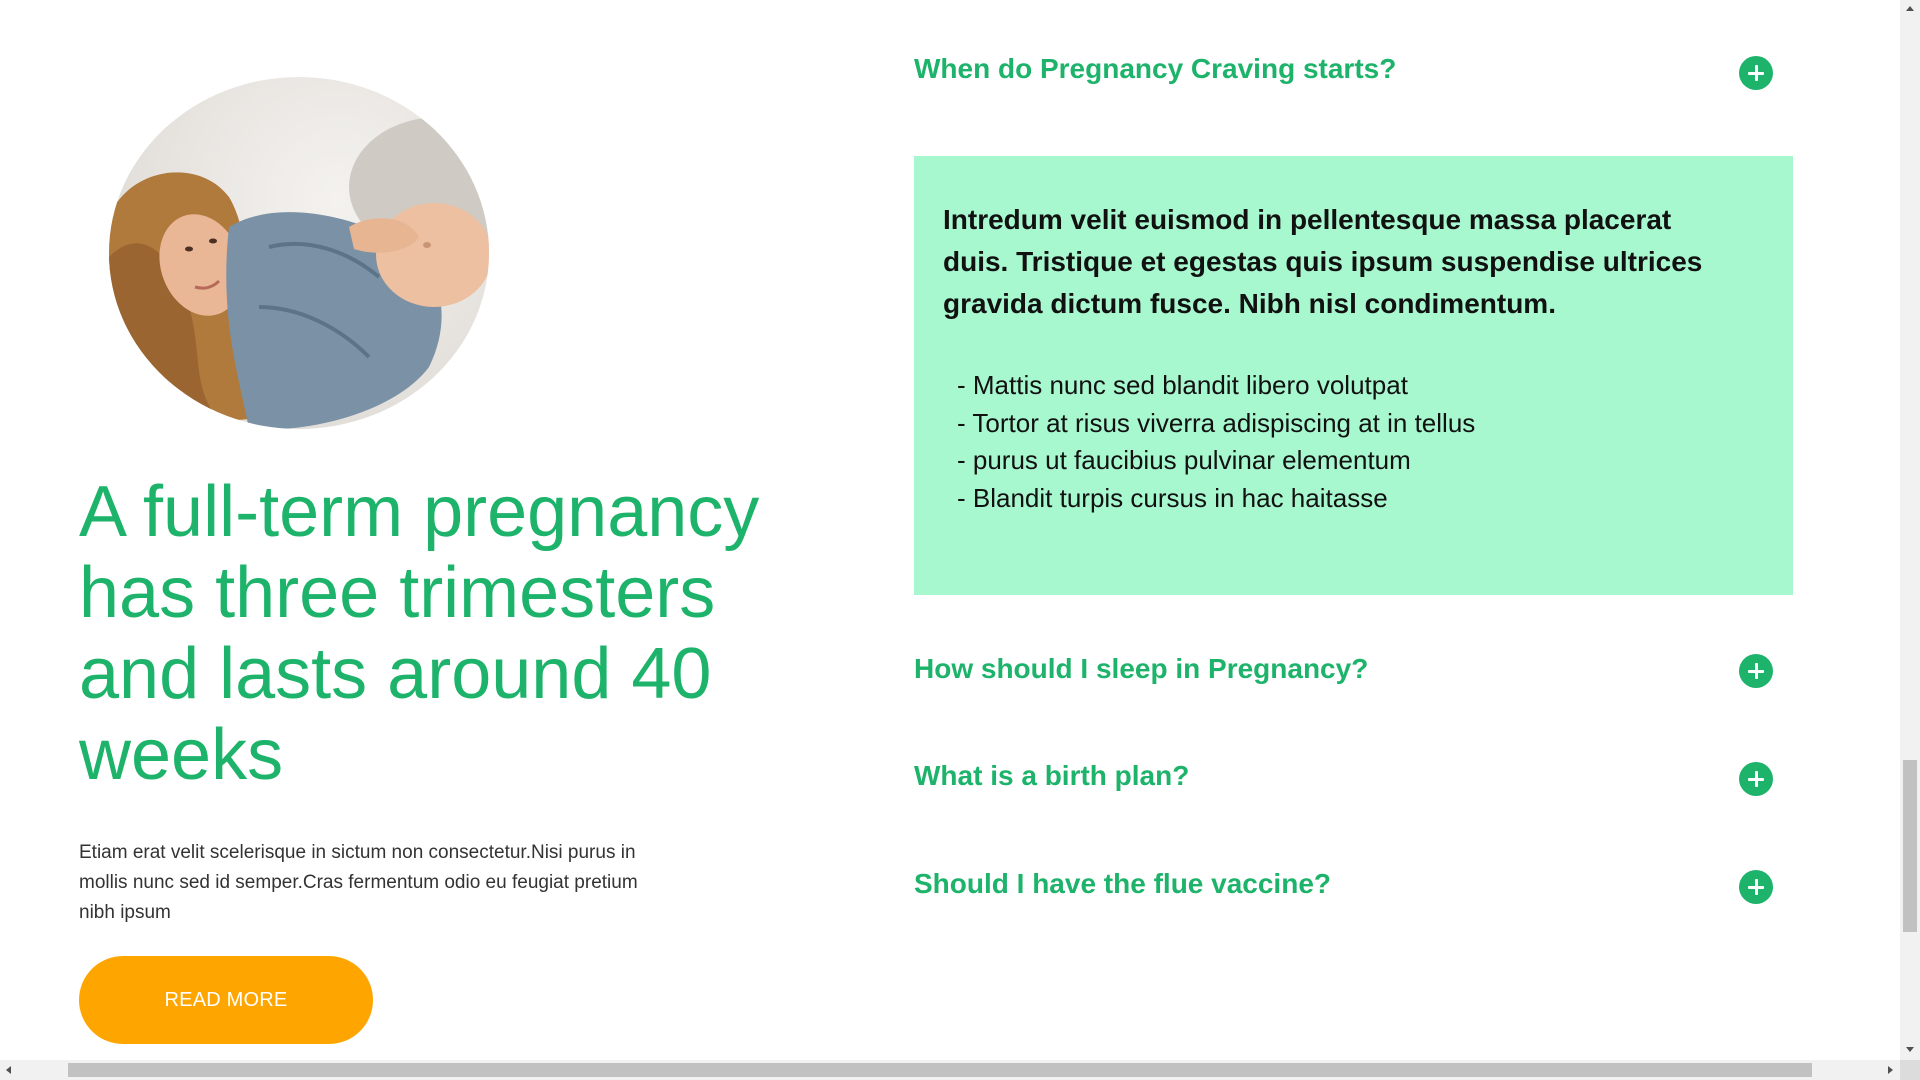 The width and height of the screenshot is (1920, 1080). I want to click on pregnant-woman-photo, so click(299, 253).